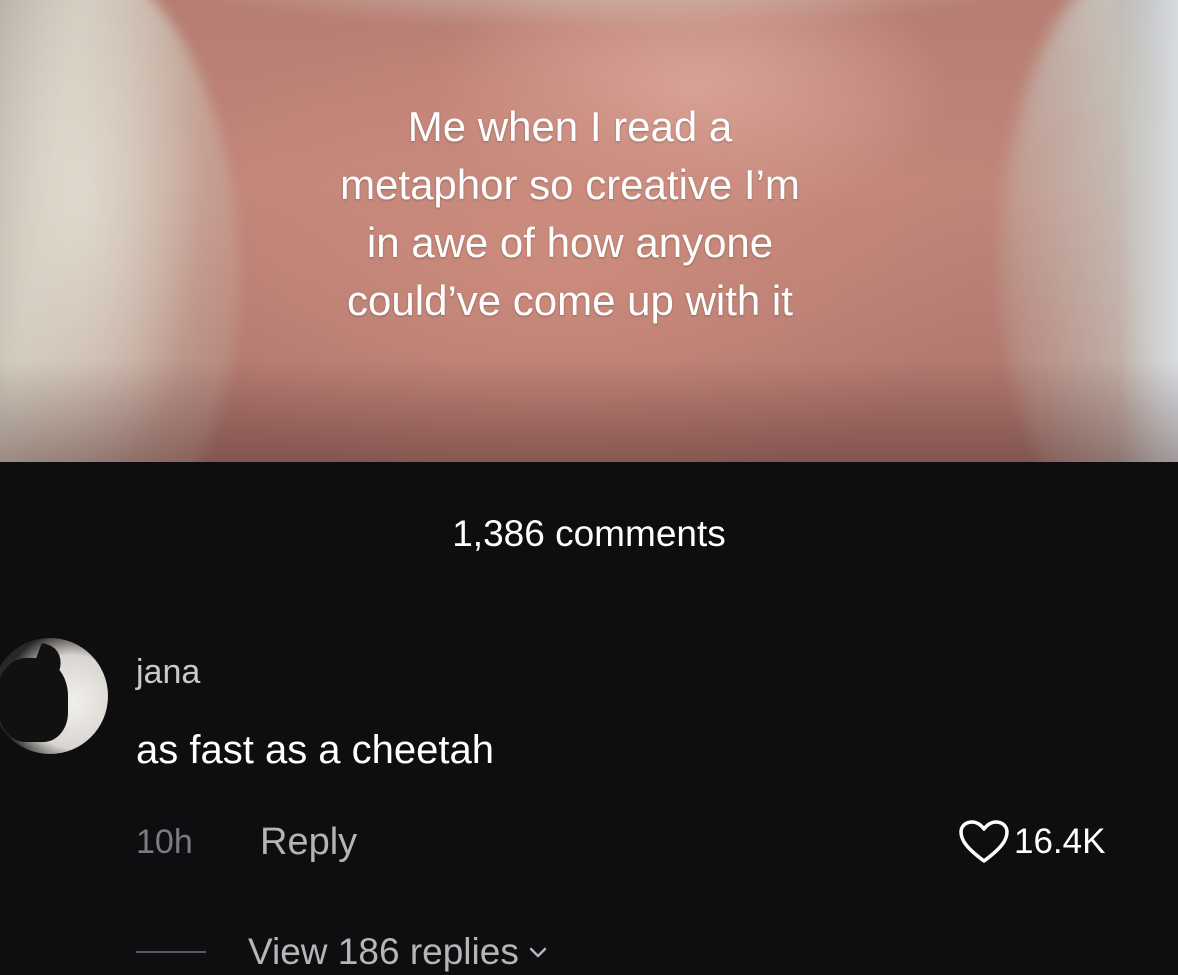 This screenshot has width=1178, height=975. What do you see at coordinates (171, 952) in the screenshot?
I see `replies-divider` at bounding box center [171, 952].